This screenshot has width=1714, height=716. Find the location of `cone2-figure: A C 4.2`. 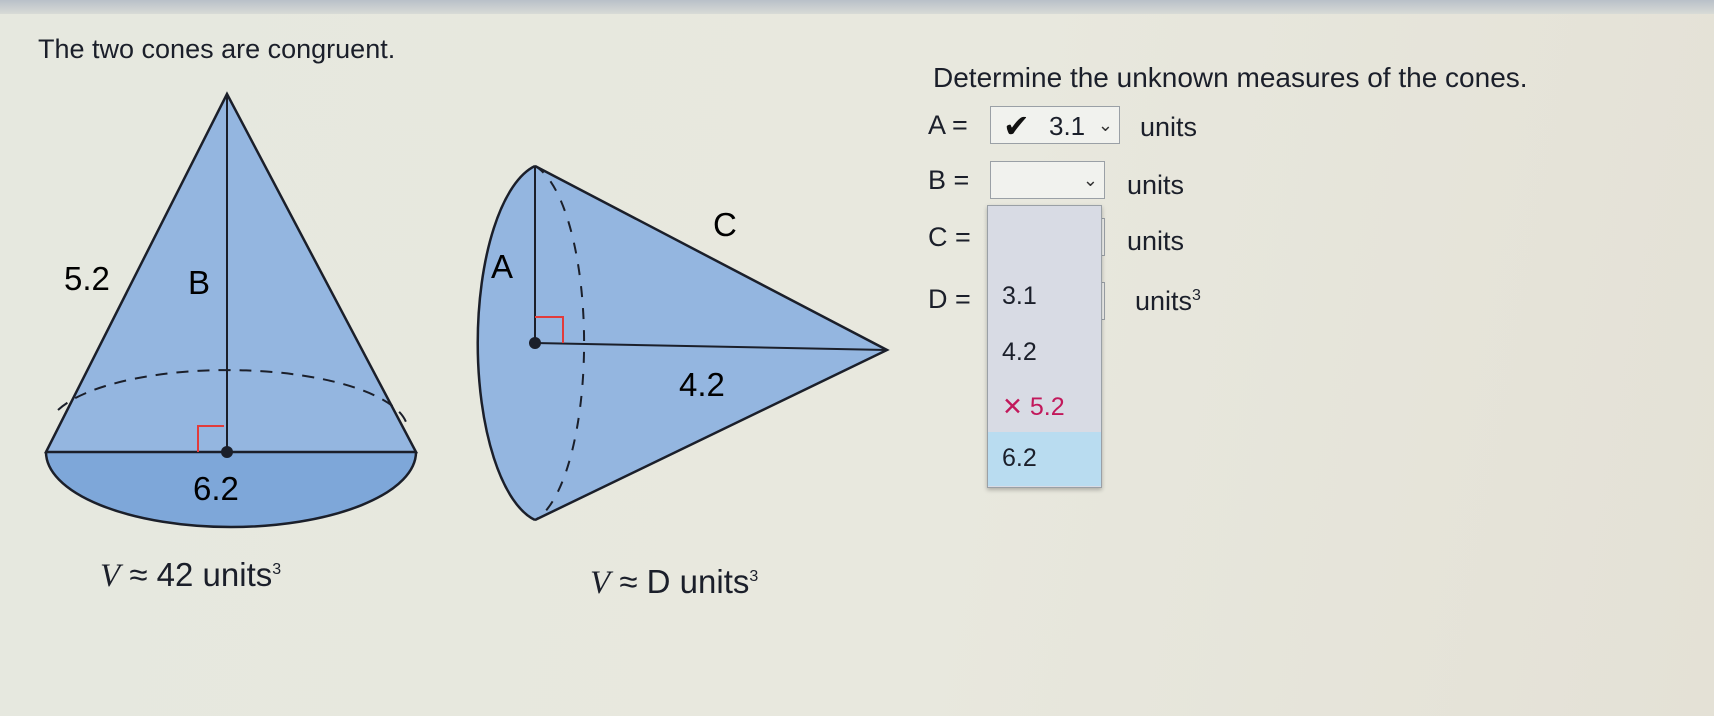

cone2-figure: A C 4.2 is located at coordinates (683, 343).